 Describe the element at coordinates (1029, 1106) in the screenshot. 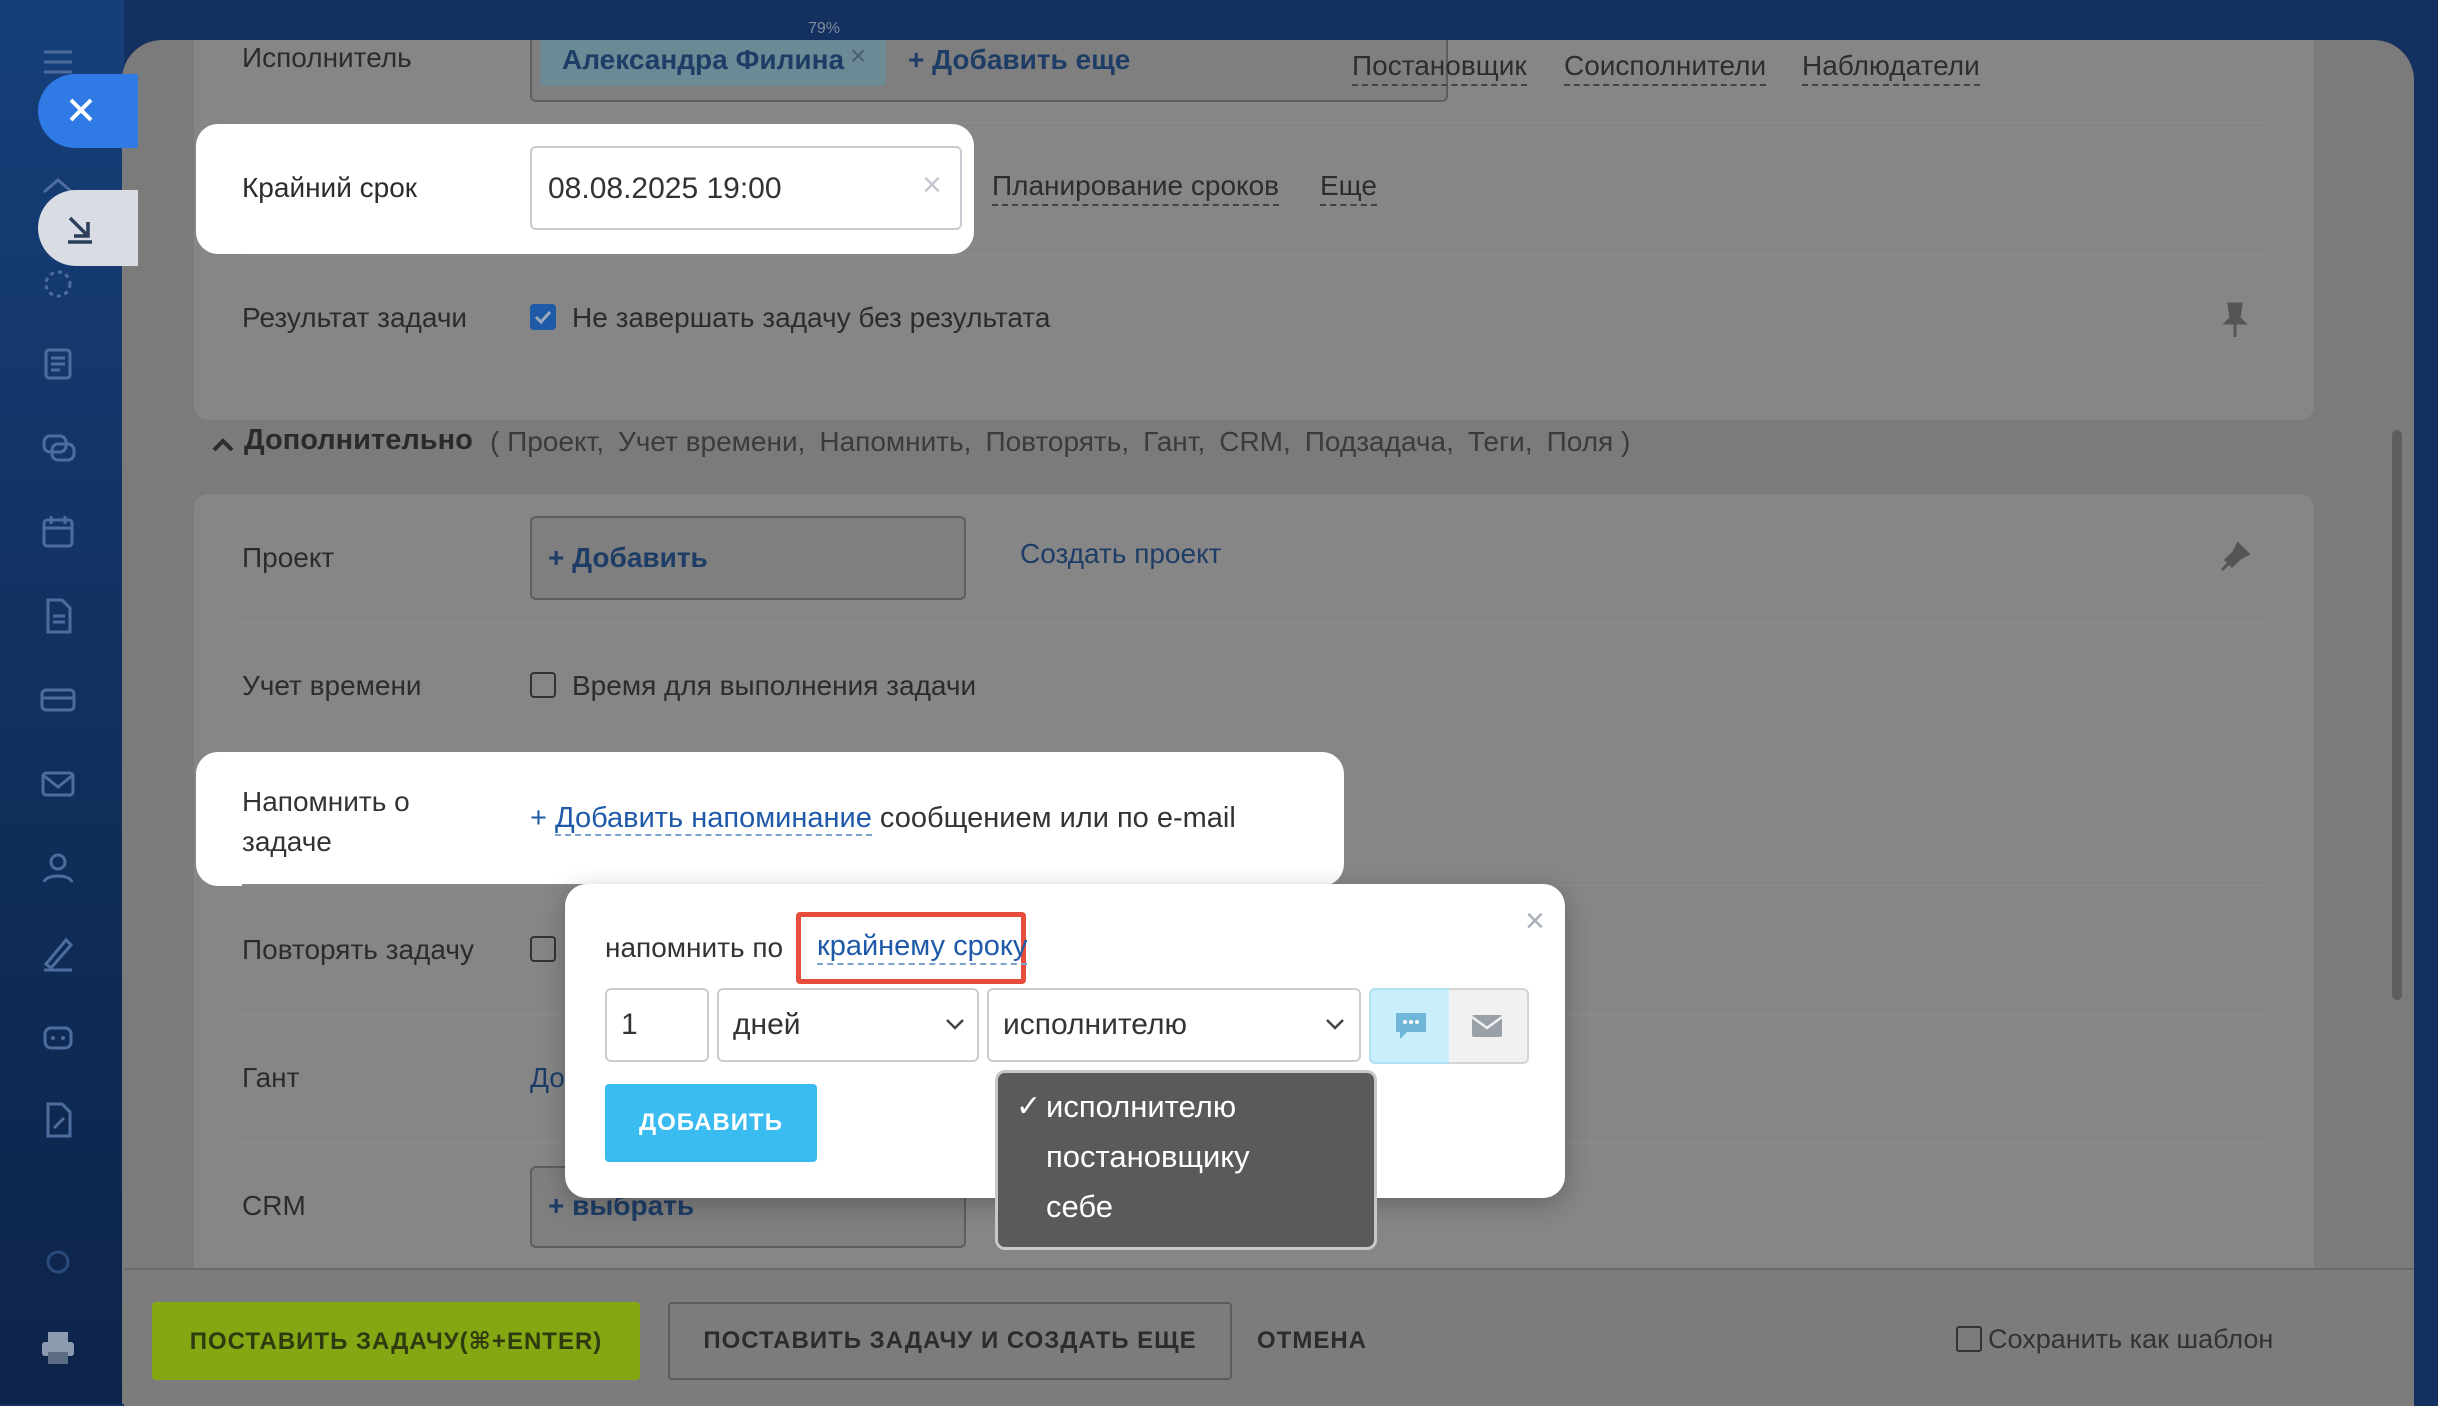

I see `checkmark-icon: ✓` at that location.